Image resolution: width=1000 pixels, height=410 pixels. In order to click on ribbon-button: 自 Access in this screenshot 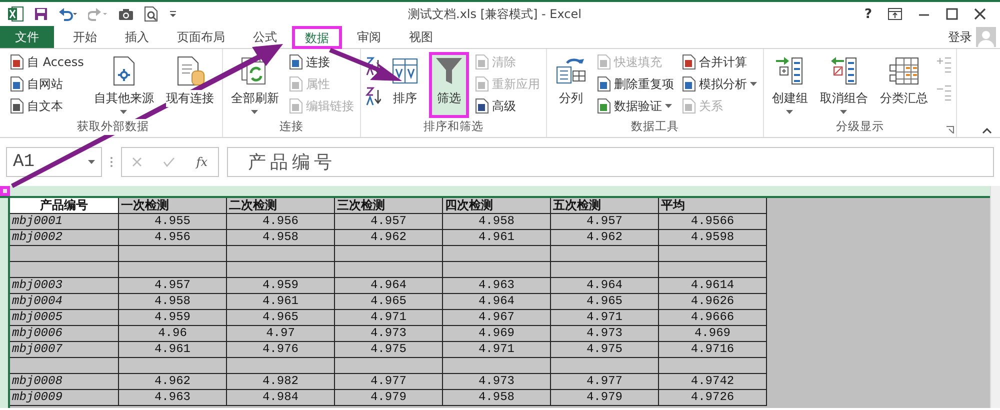, I will do `click(47, 62)`.